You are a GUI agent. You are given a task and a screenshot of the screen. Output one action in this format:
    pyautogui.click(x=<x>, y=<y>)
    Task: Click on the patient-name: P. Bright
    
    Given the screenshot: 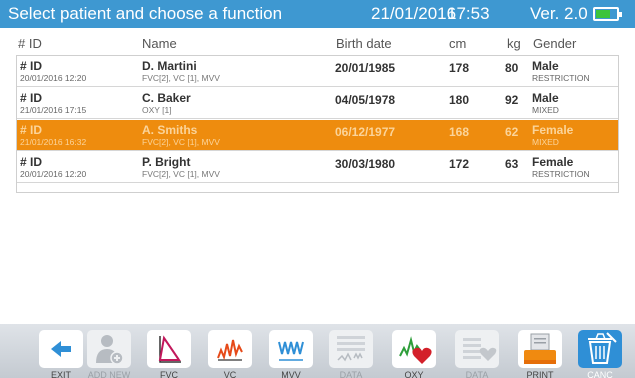 What is the action you would take?
    pyautogui.click(x=166, y=162)
    